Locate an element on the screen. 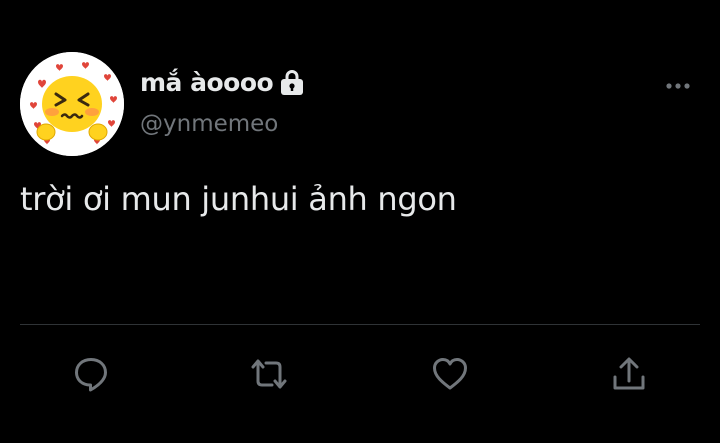 The height and width of the screenshot is (443, 720). reply-icon is located at coordinates (91, 375).